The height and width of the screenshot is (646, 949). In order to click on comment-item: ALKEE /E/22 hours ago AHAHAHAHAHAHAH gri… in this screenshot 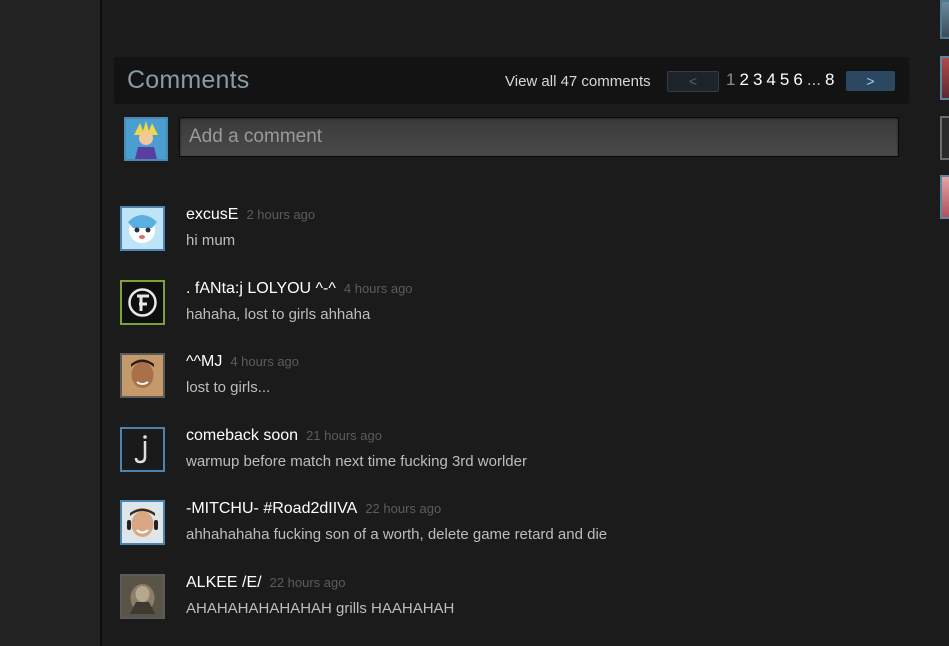, I will do `click(510, 598)`.